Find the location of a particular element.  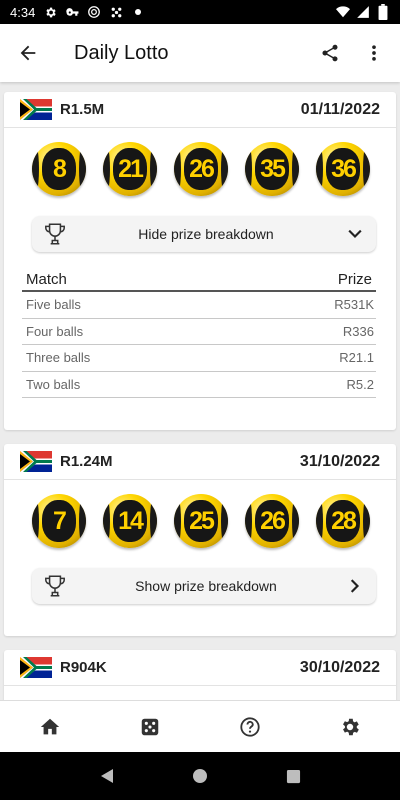

draw-card-header: R904K 30/10/2022 is located at coordinates (200, 668).